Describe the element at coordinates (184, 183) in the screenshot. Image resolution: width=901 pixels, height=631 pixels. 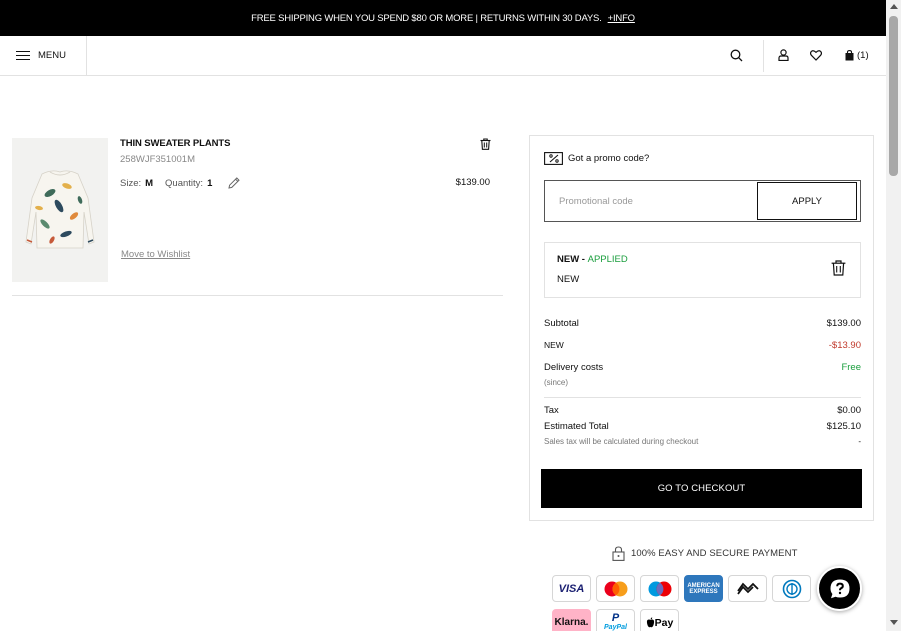
I see `quantity-label: Quantity:` at that location.